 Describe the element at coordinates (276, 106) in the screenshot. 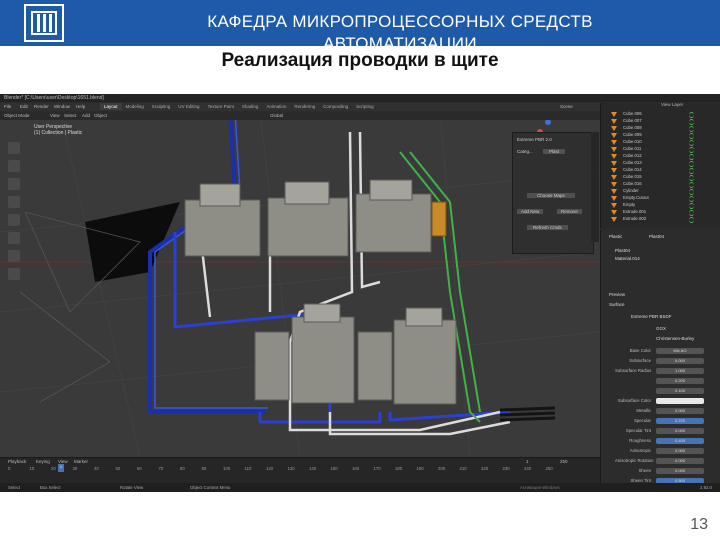

I see `tab-animation: Animation` at that location.